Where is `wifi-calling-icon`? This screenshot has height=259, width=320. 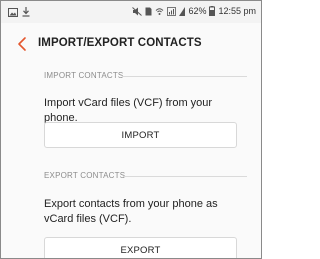 wifi-calling-icon is located at coordinates (160, 11).